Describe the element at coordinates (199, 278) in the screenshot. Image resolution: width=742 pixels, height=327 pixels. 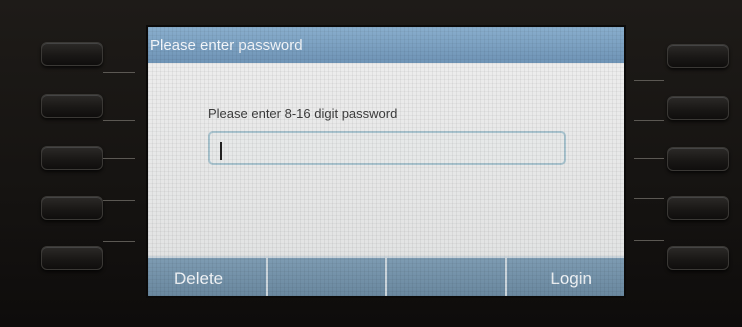
I see `delete-softkey-label: Delete` at that location.